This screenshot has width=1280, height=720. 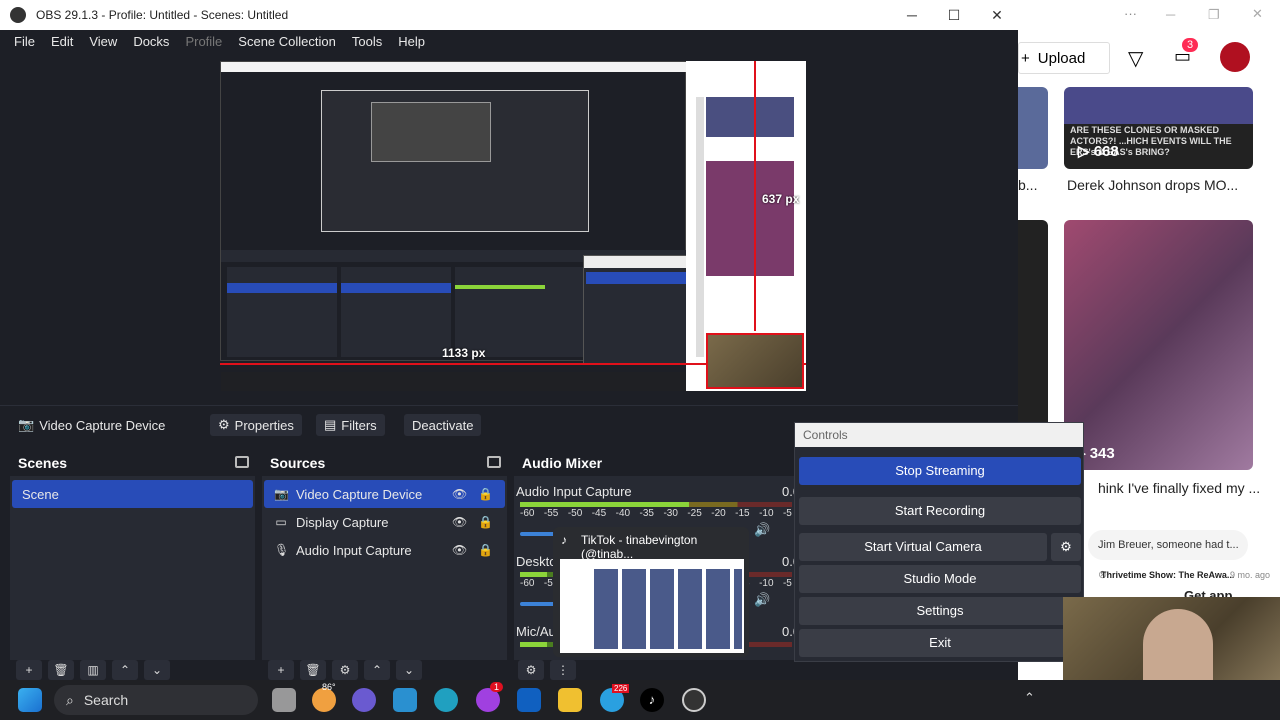 What do you see at coordinates (256, 425) in the screenshot?
I see `properties-button: ⚙ Properties` at bounding box center [256, 425].